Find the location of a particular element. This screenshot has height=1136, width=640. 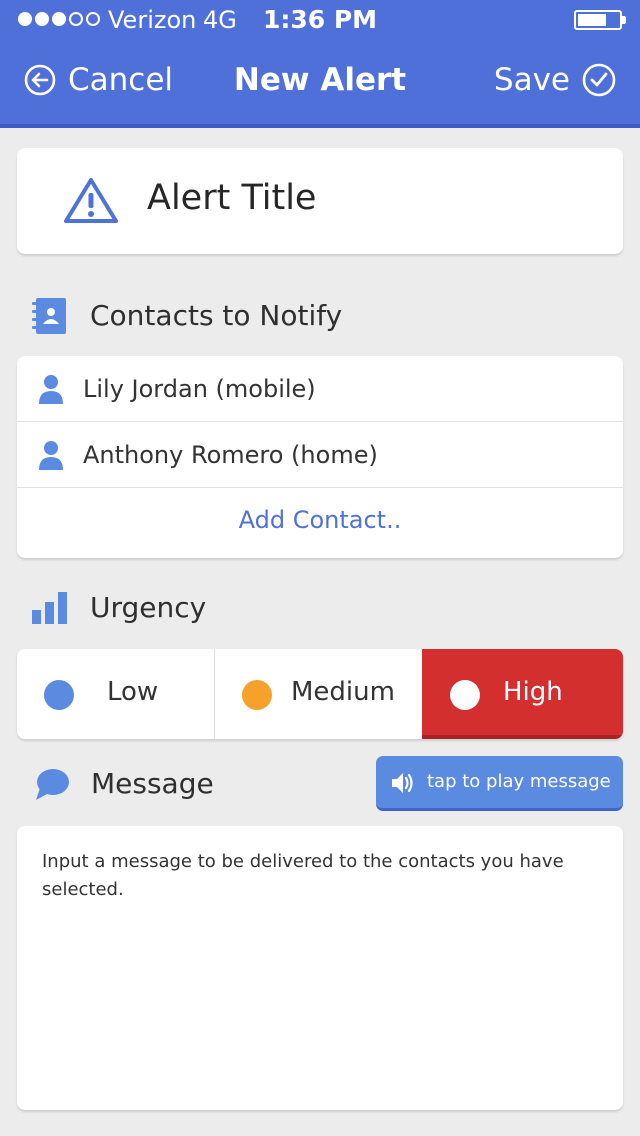

add-contact-button: Add Contact.. is located at coordinates (320, 520).